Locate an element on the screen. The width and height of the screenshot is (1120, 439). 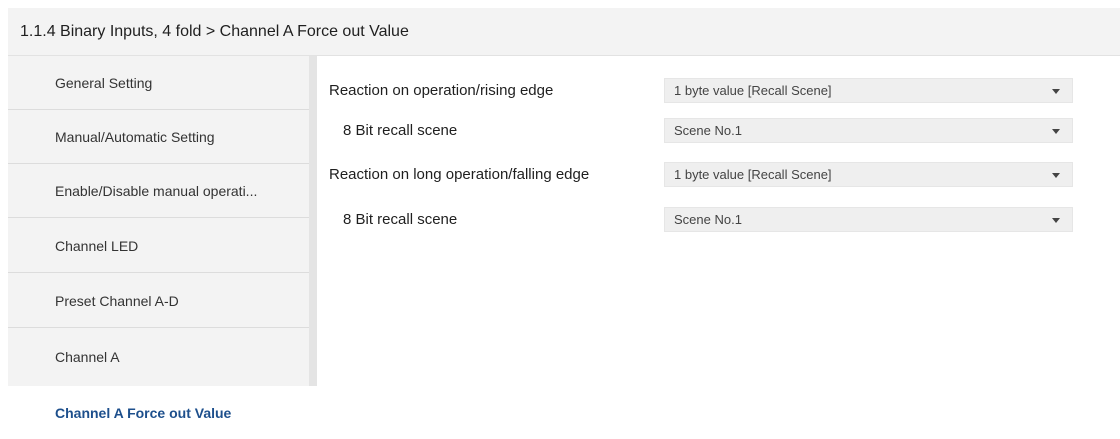
sidebar-divider is located at coordinates (313, 221).